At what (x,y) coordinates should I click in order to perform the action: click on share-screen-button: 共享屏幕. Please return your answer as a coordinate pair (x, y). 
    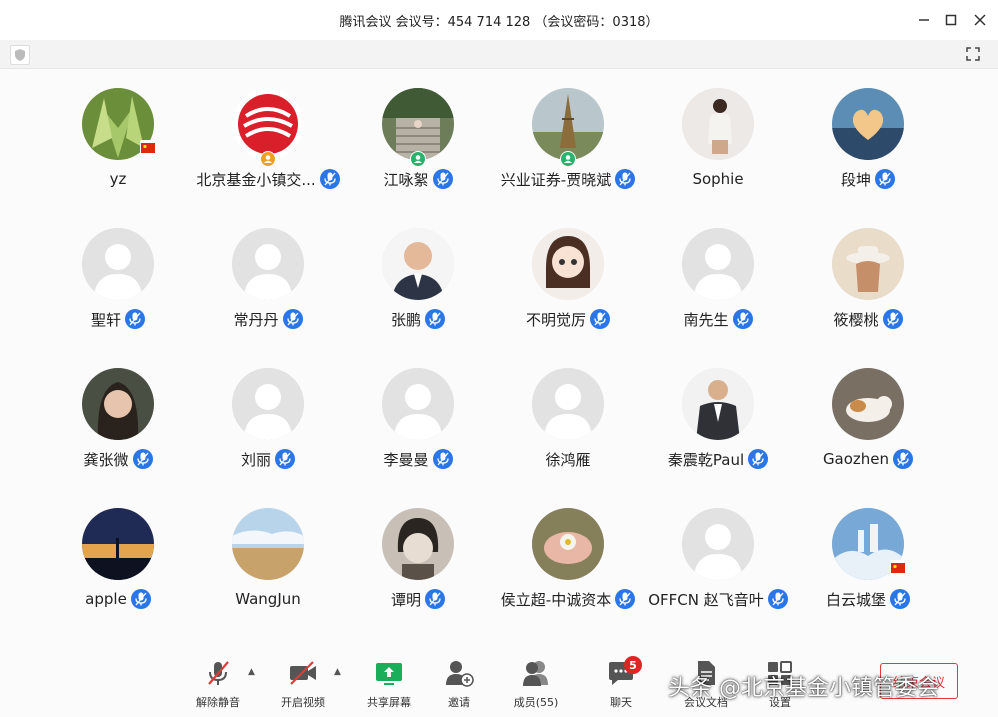
    Looking at the image, I should click on (389, 686).